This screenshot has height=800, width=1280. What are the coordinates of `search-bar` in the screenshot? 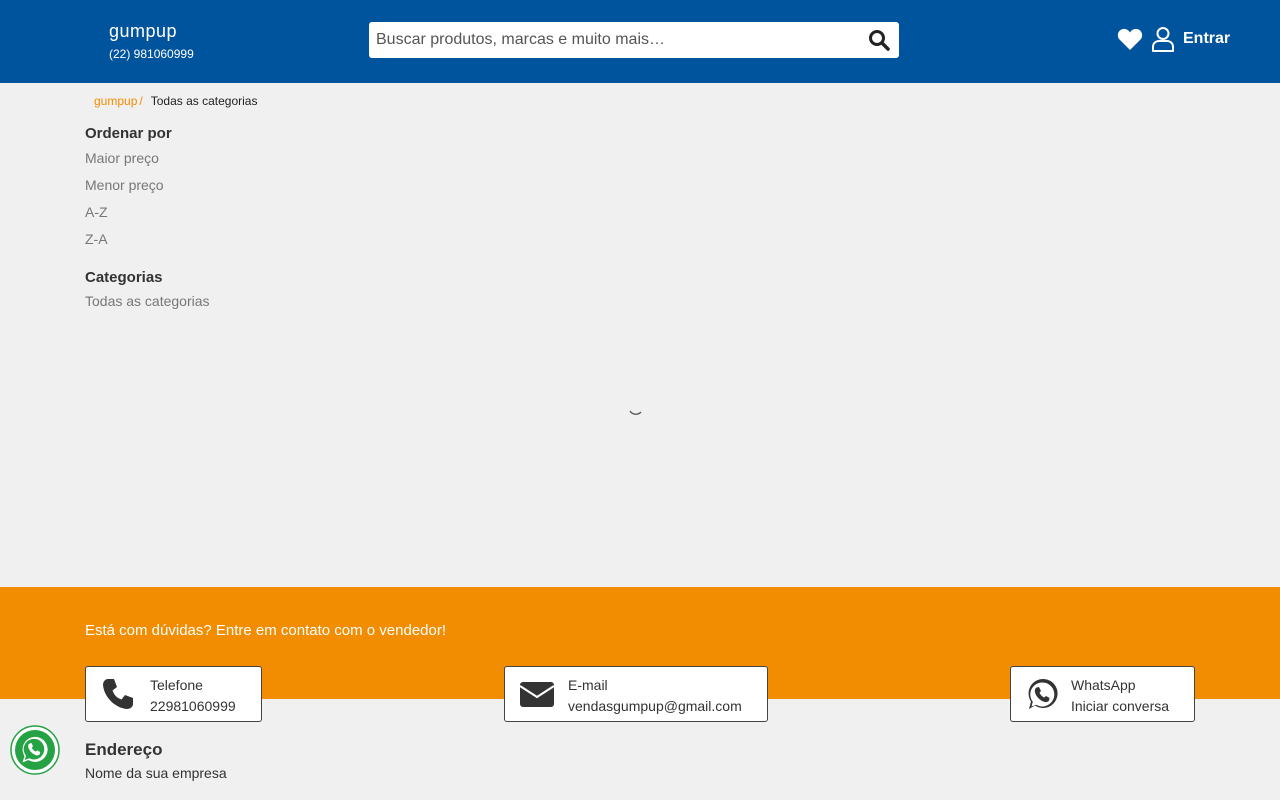 It's located at (634, 40).